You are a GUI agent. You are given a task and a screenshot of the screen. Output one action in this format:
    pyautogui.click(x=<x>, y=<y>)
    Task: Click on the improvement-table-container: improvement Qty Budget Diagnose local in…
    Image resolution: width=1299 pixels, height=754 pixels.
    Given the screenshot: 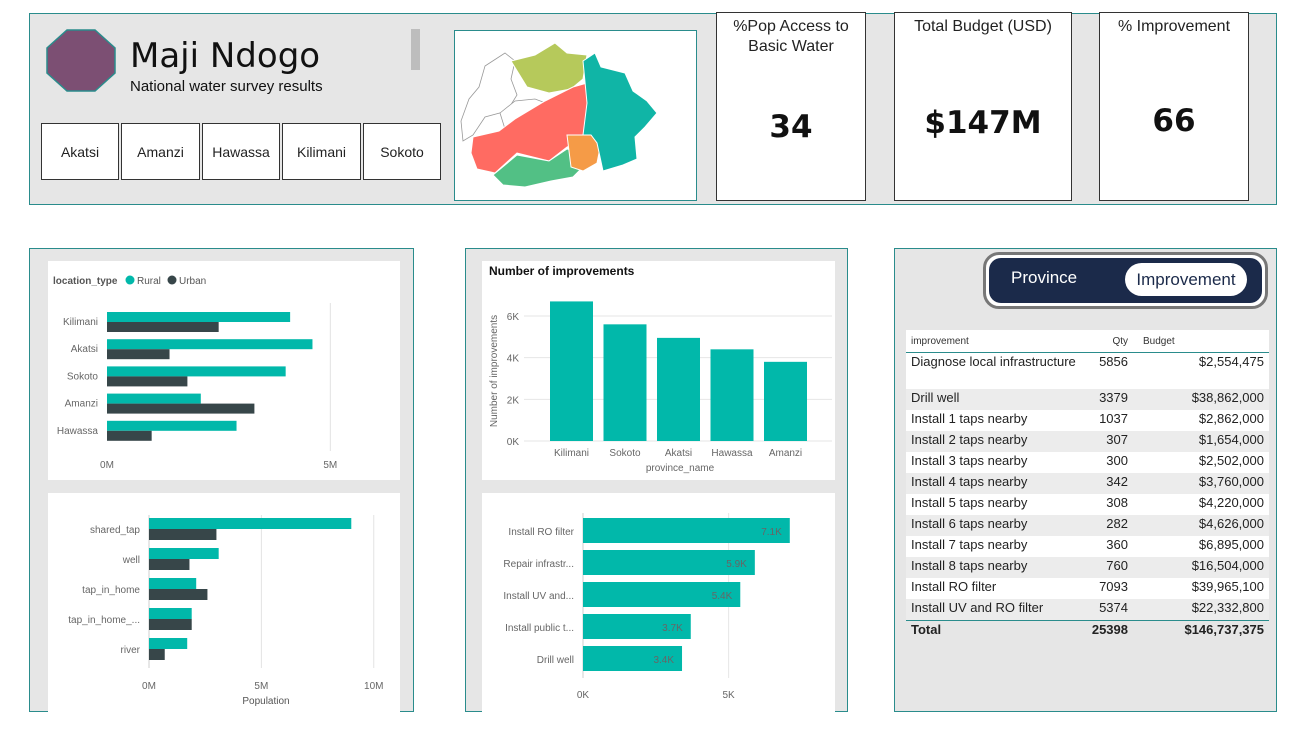 What is the action you would take?
    pyautogui.click(x=1087, y=485)
    